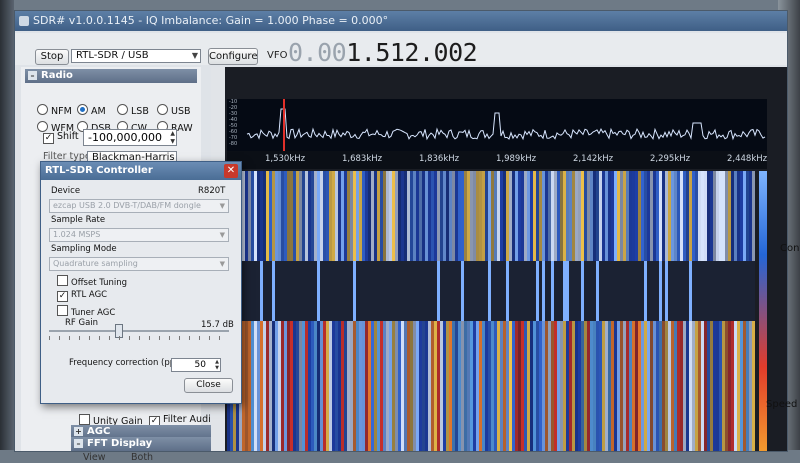 Image resolution: width=800 pixels, height=463 pixels. I want to click on stop-button: Stop, so click(52, 57).